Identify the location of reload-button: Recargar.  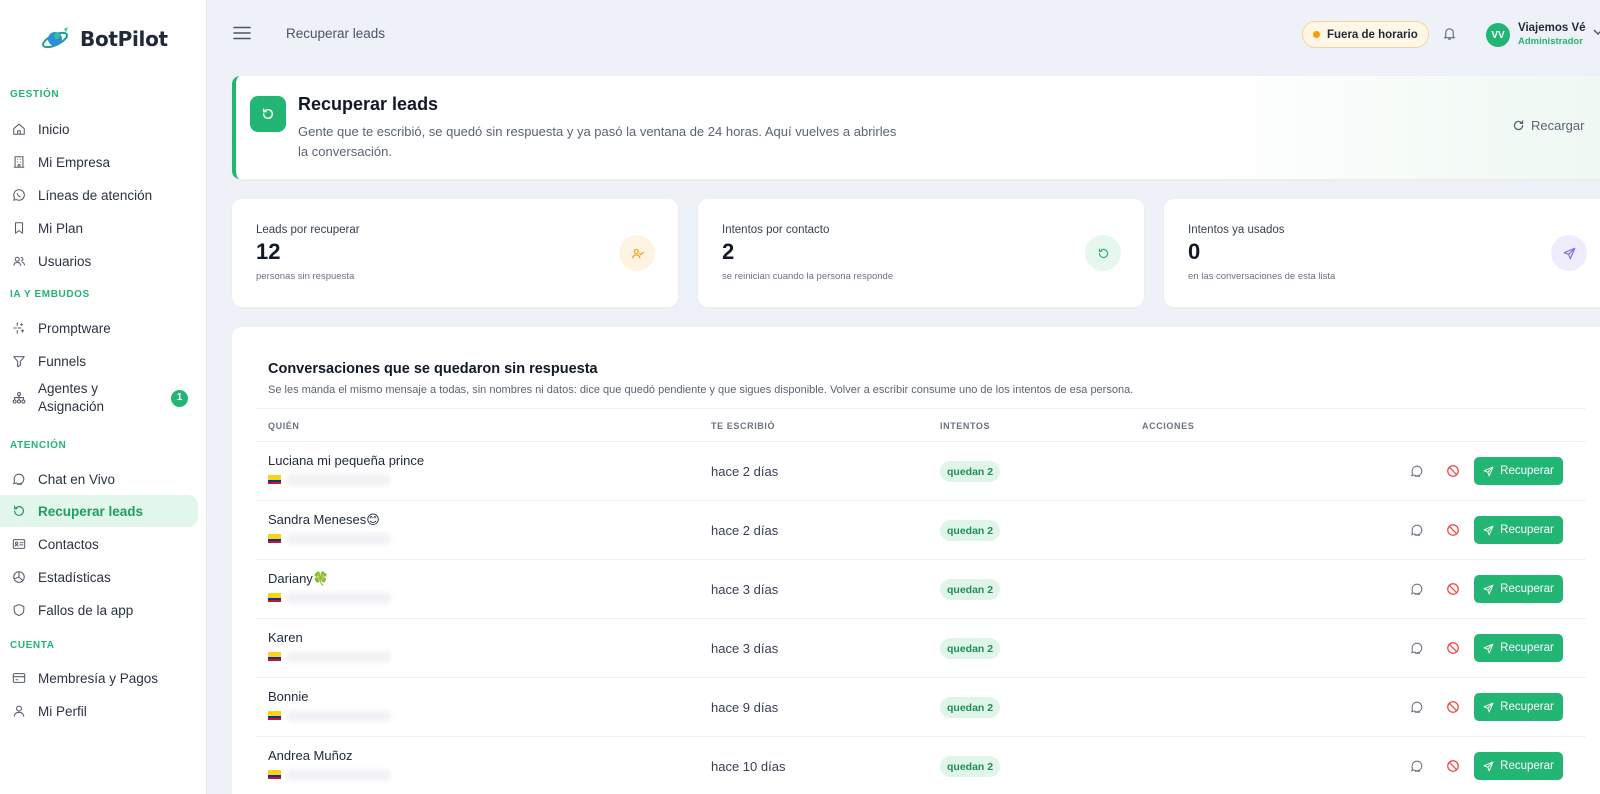
(1548, 125).